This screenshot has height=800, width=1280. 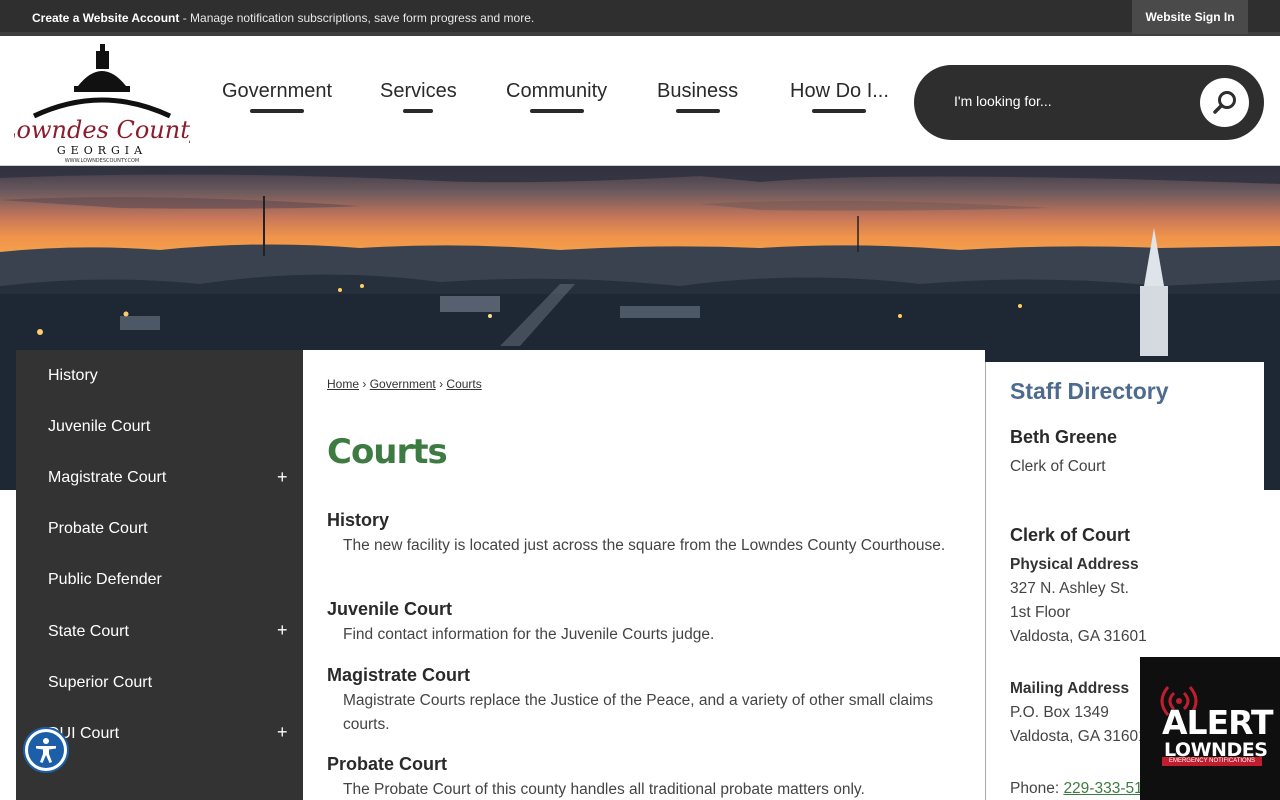 I want to click on search-button, so click(x=1224, y=102).